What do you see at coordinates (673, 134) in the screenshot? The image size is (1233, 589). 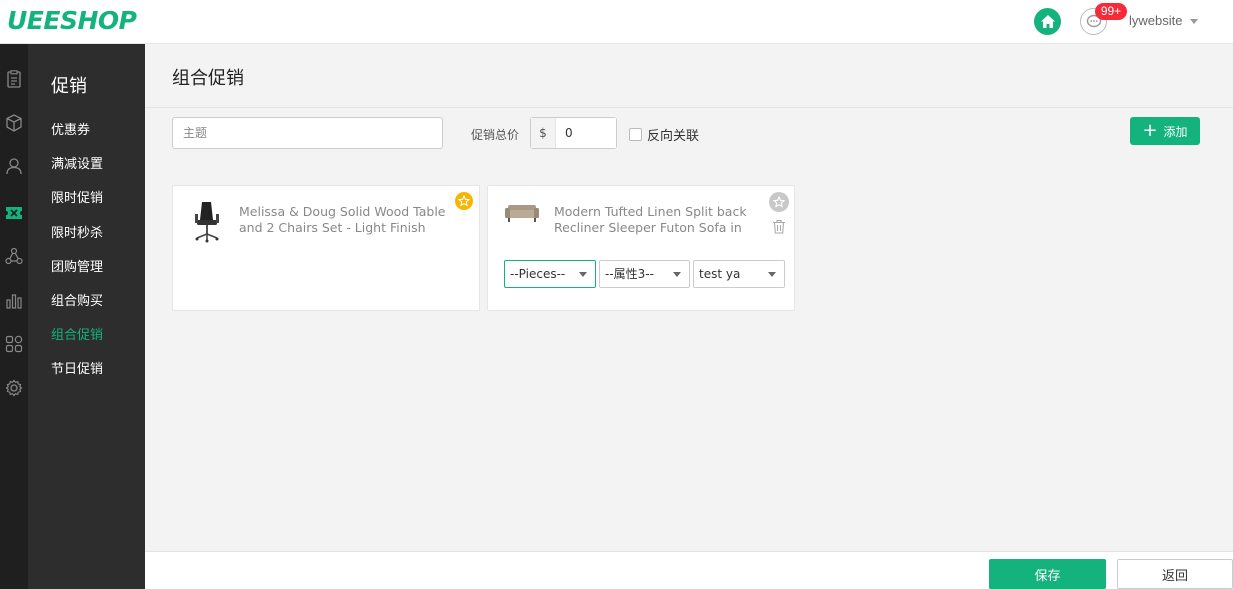 I see `reverse-association-label: 反向关联` at bounding box center [673, 134].